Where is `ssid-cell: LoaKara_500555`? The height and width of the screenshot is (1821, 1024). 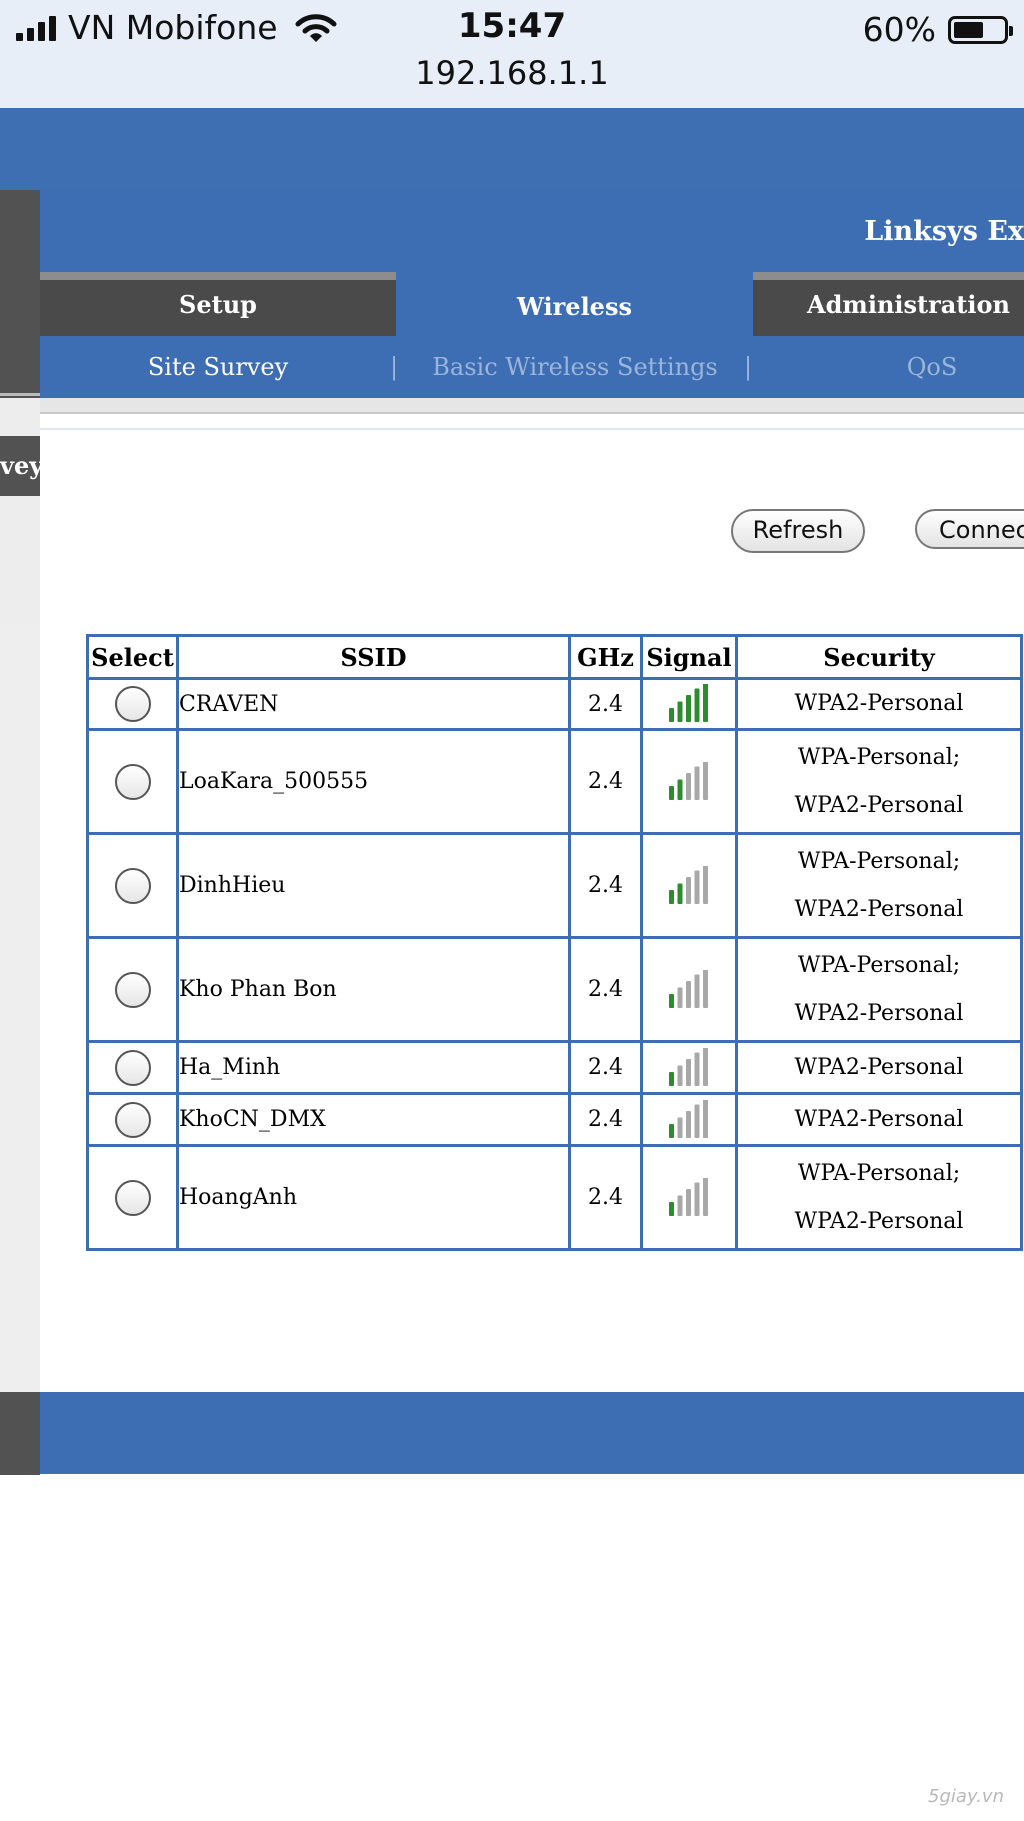
ssid-cell: LoaKara_500555 is located at coordinates (373, 781).